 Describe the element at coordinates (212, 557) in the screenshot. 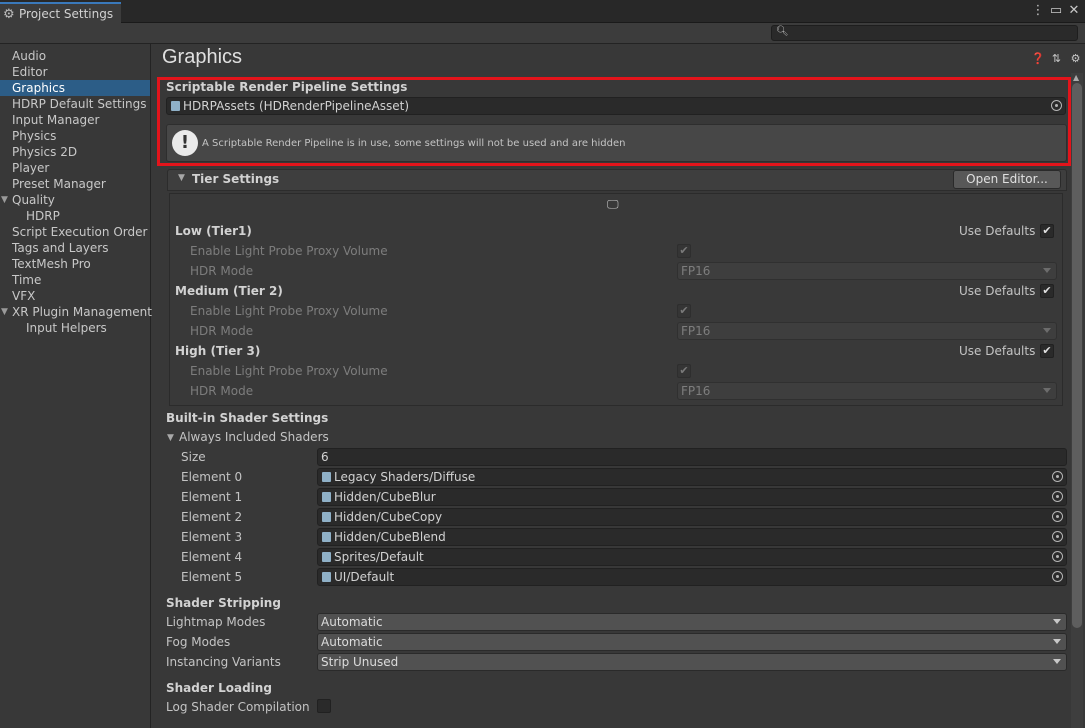

I see `element-label: Element 4` at that location.